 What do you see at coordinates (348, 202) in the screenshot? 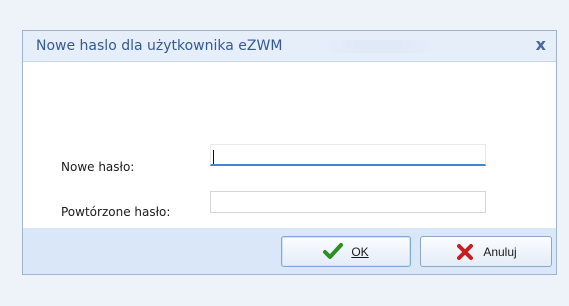
I see `repeat-password-field` at bounding box center [348, 202].